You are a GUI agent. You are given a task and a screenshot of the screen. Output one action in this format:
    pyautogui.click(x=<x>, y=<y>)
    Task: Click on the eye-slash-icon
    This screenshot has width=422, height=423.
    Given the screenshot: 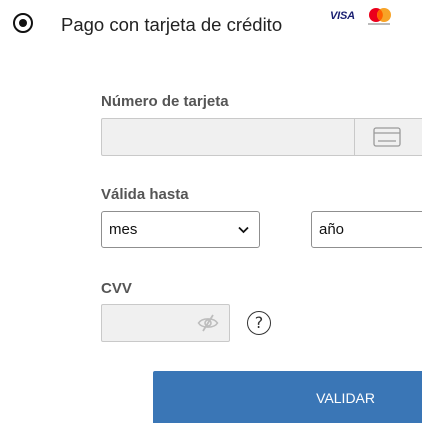 What is the action you would take?
    pyautogui.click(x=208, y=323)
    